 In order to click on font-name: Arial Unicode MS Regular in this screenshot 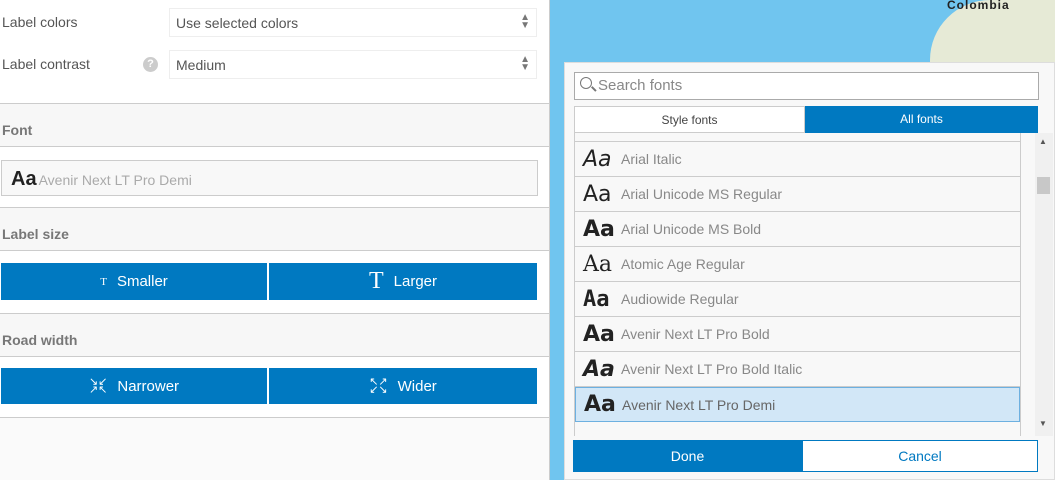, I will do `click(702, 194)`.